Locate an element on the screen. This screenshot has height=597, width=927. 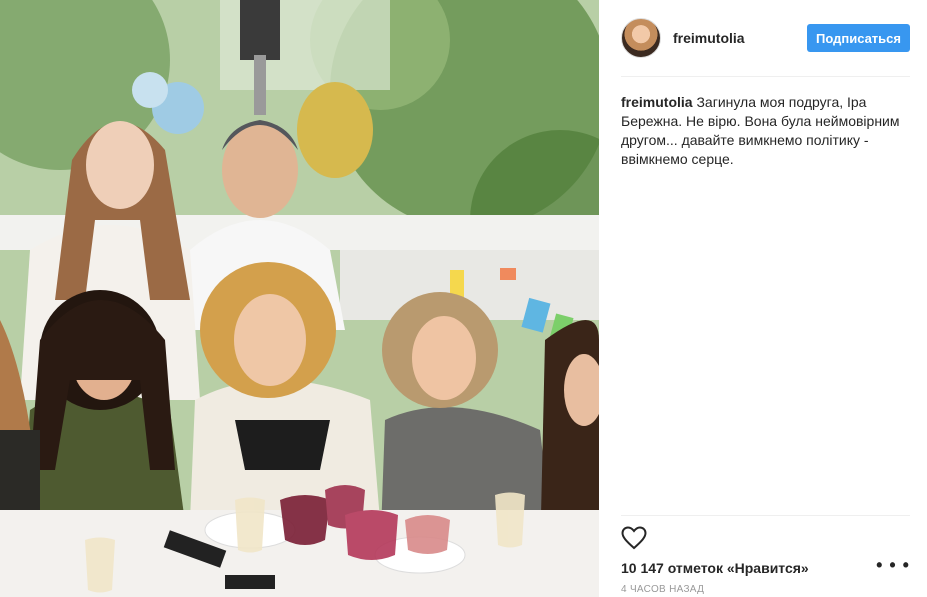
post-header: freimutolia Подписаться is located at coordinates (765, 38).